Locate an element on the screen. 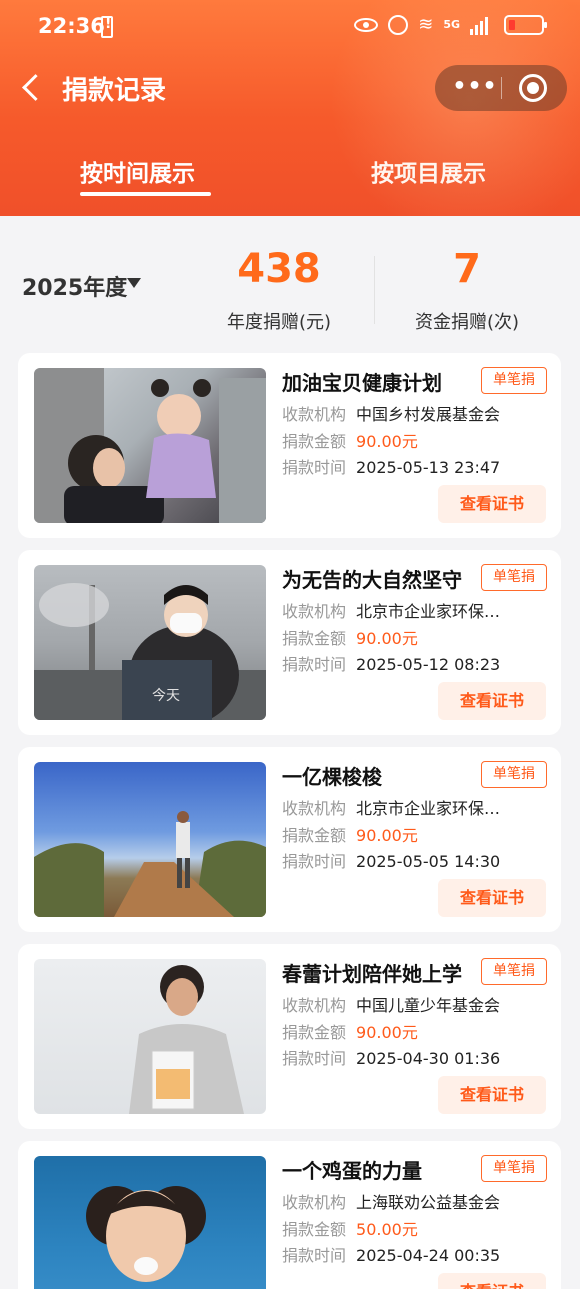 This screenshot has width=580, height=1289. amount-value: 50.00元 is located at coordinates (387, 1229).